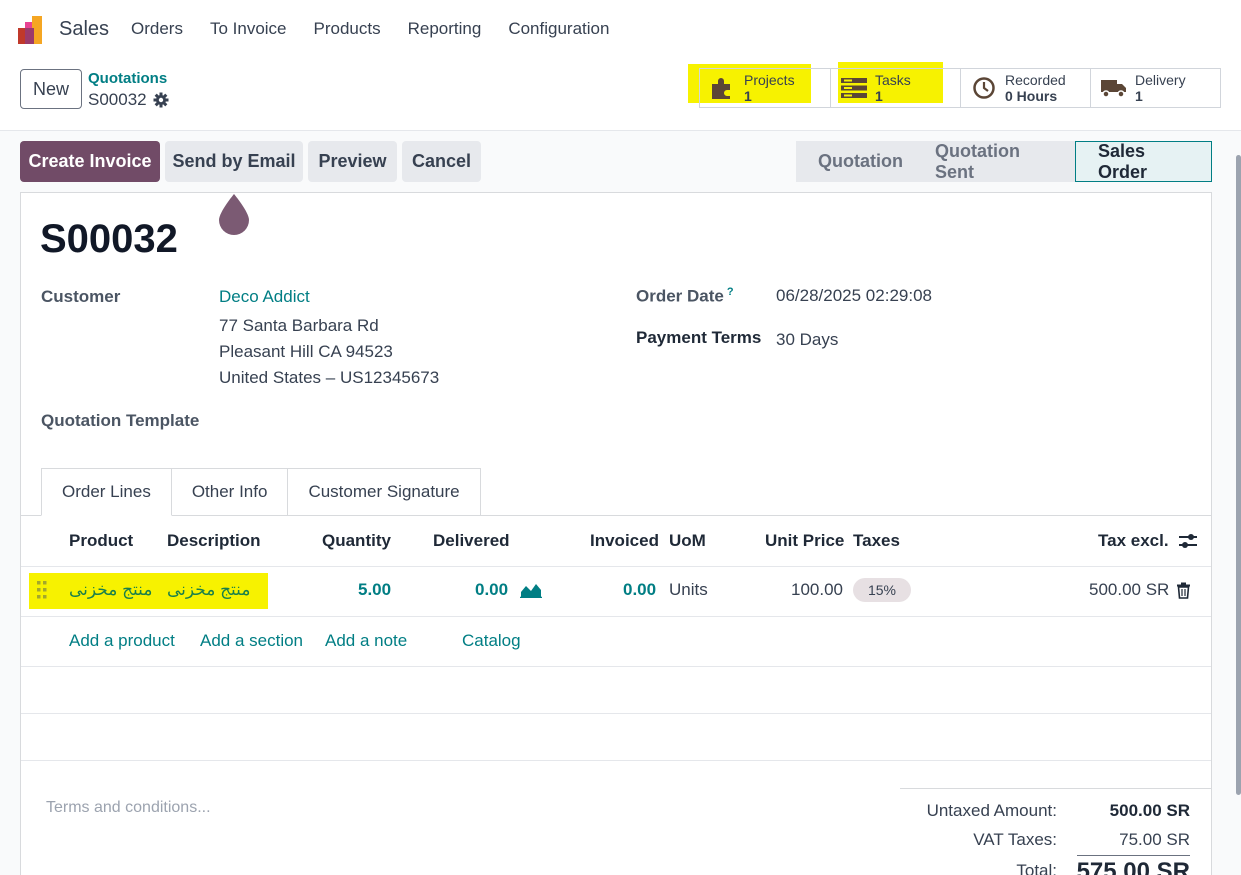 The height and width of the screenshot is (875, 1241). What do you see at coordinates (854, 88) in the screenshot?
I see `tasks-icon` at bounding box center [854, 88].